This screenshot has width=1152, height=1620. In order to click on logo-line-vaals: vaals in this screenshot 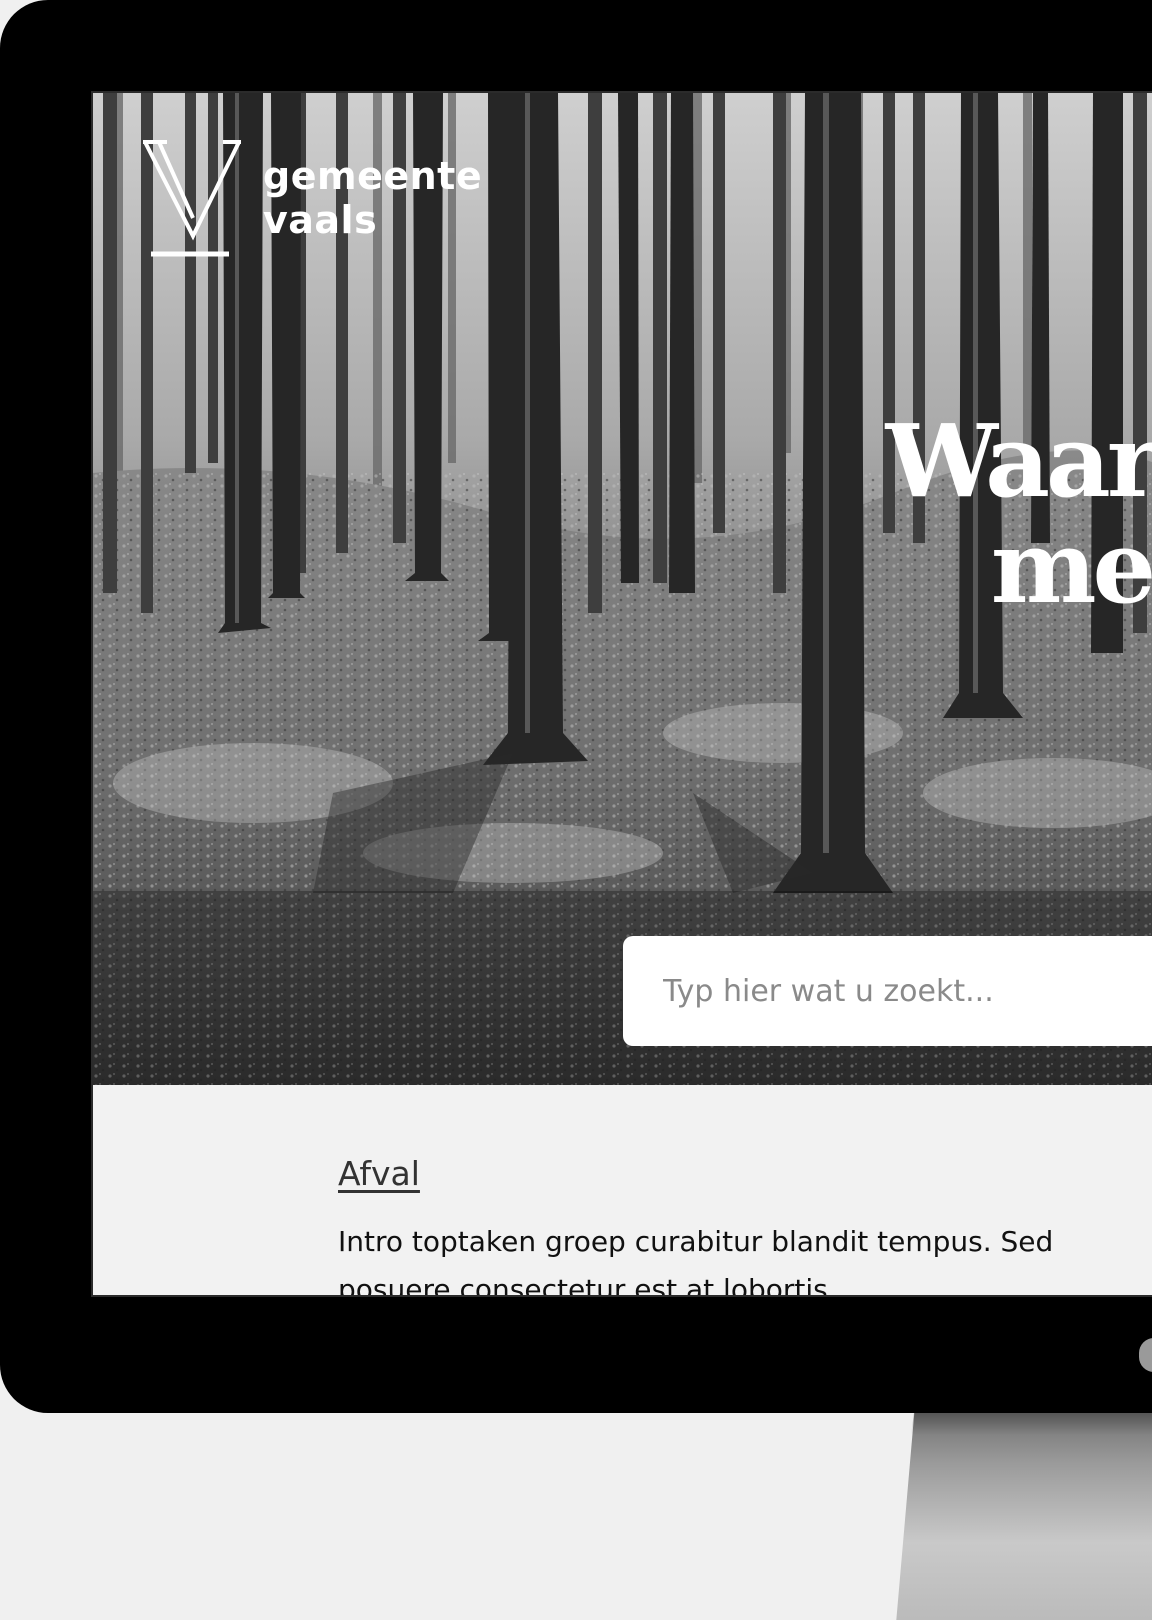, I will do `click(320, 220)`.